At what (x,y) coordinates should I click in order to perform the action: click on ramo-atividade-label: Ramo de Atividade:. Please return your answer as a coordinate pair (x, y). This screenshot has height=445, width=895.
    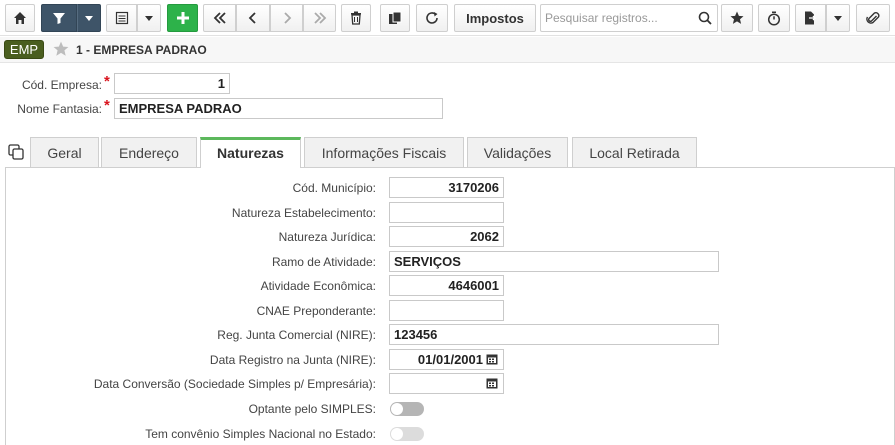
    Looking at the image, I should click on (323, 262).